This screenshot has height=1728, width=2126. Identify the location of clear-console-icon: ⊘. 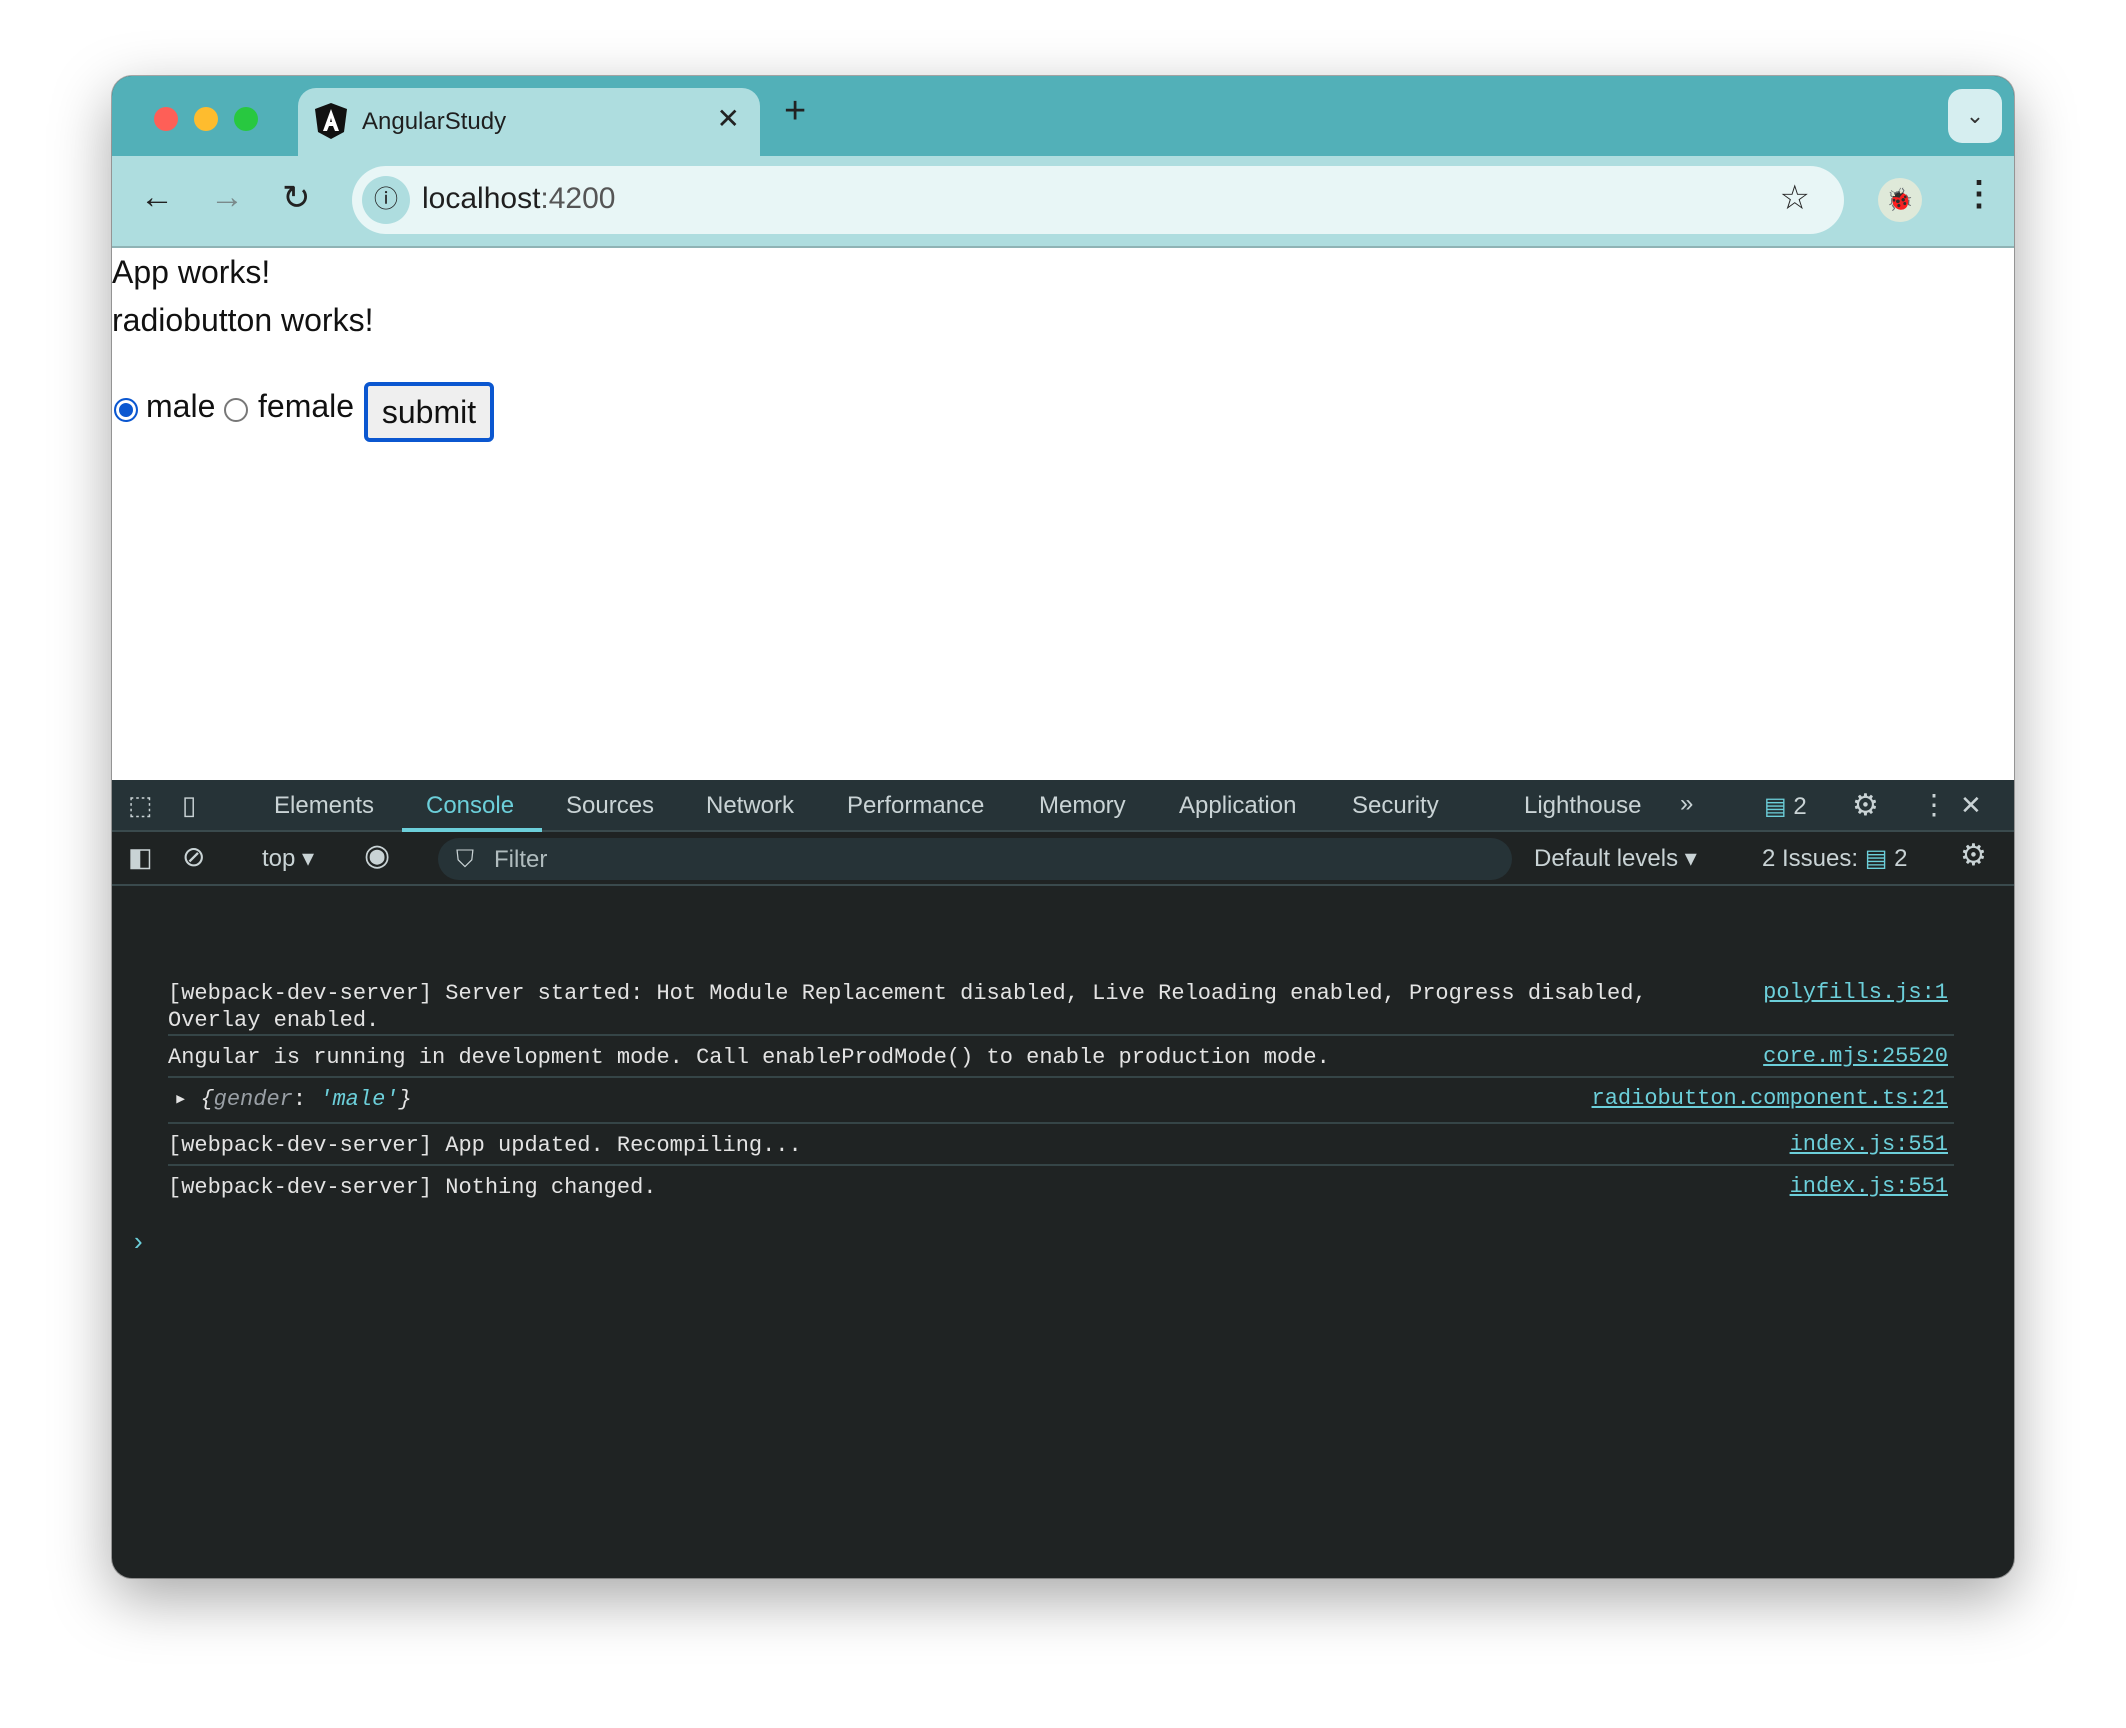
(193, 856).